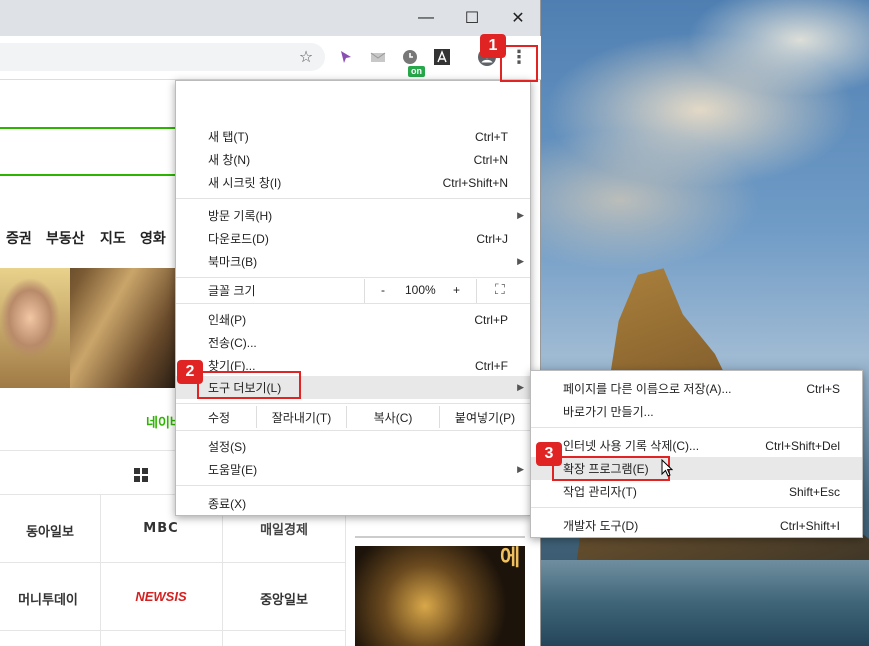 This screenshot has height=646, width=869. What do you see at coordinates (493, 46) in the screenshot?
I see `step-marker-1: 1` at bounding box center [493, 46].